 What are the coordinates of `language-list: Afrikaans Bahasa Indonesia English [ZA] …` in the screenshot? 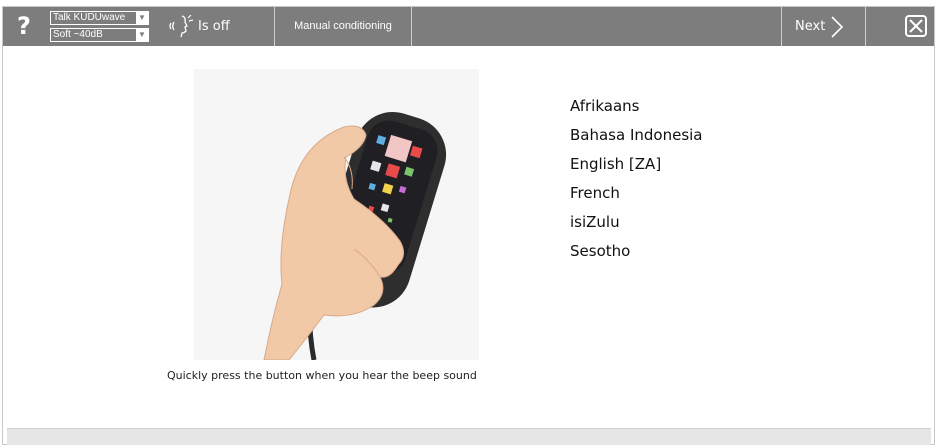 It's located at (636, 179).